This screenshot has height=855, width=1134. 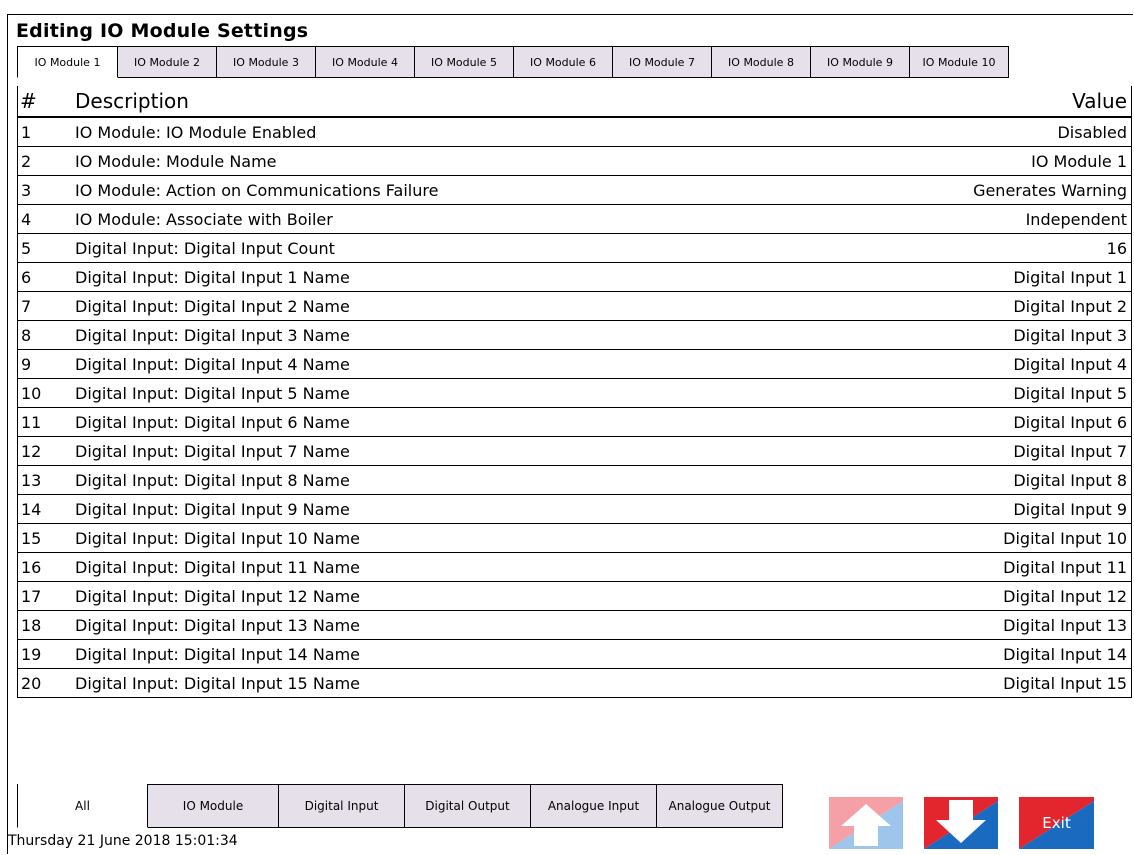 What do you see at coordinates (212, 480) in the screenshot?
I see `row-description: Digital Input: Digital Input 8 Name` at bounding box center [212, 480].